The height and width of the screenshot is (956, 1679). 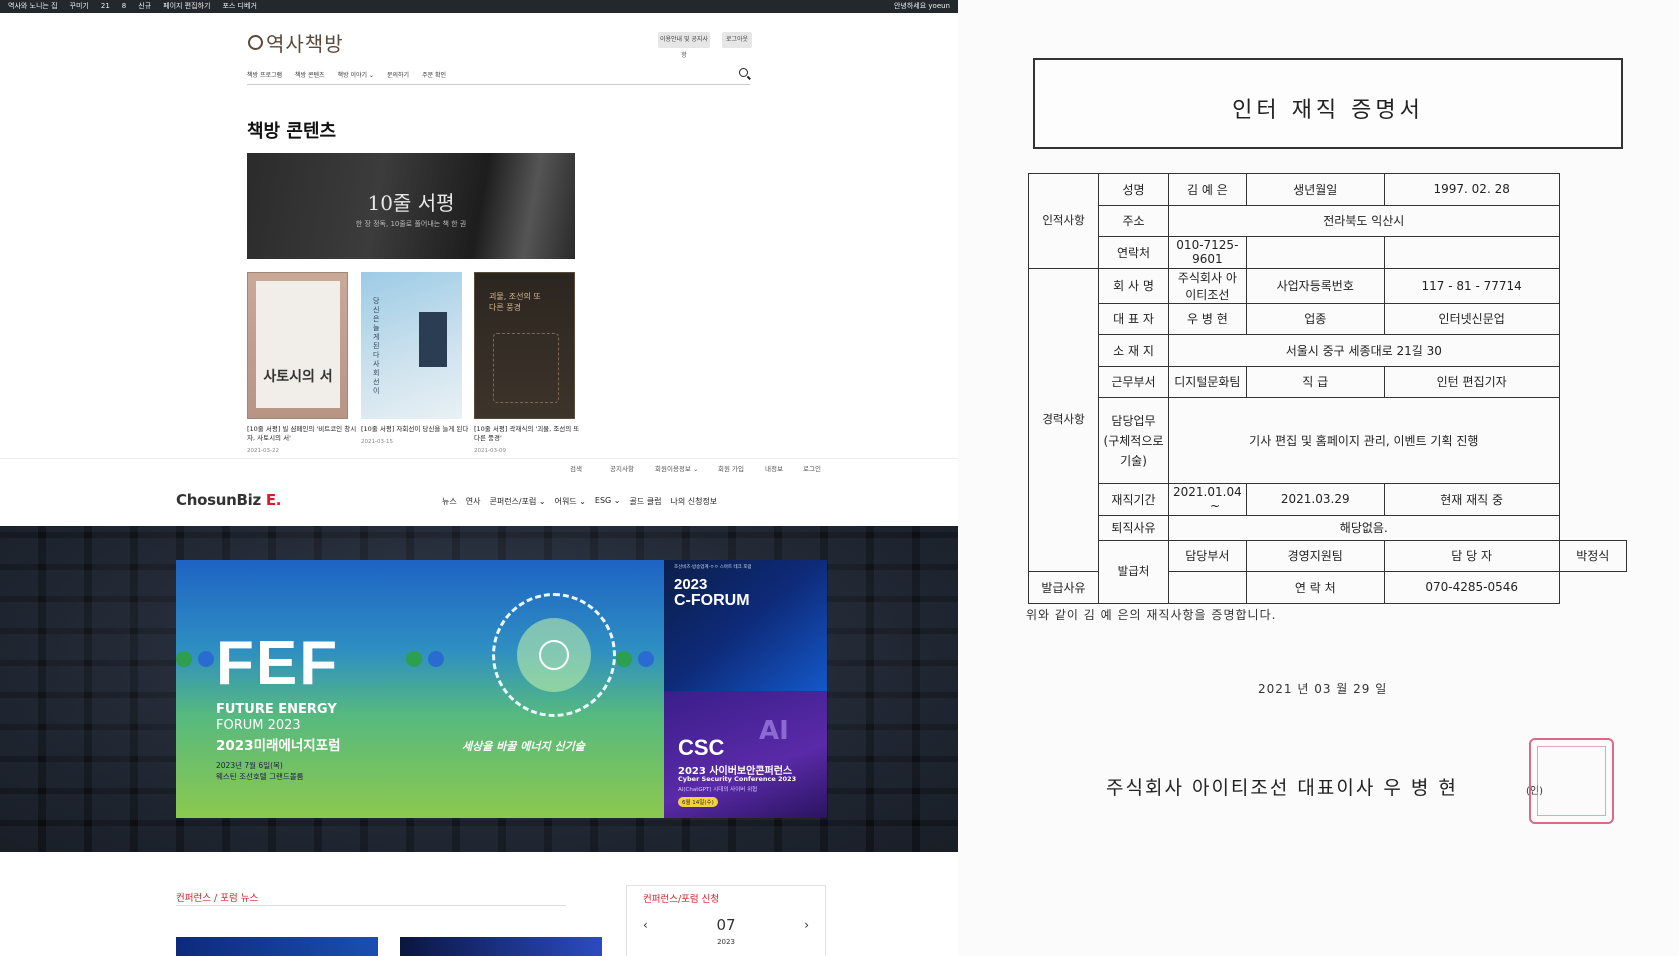 What do you see at coordinates (239, 6) in the screenshot?
I see `admin-debug-link: 포스 디베거` at bounding box center [239, 6].